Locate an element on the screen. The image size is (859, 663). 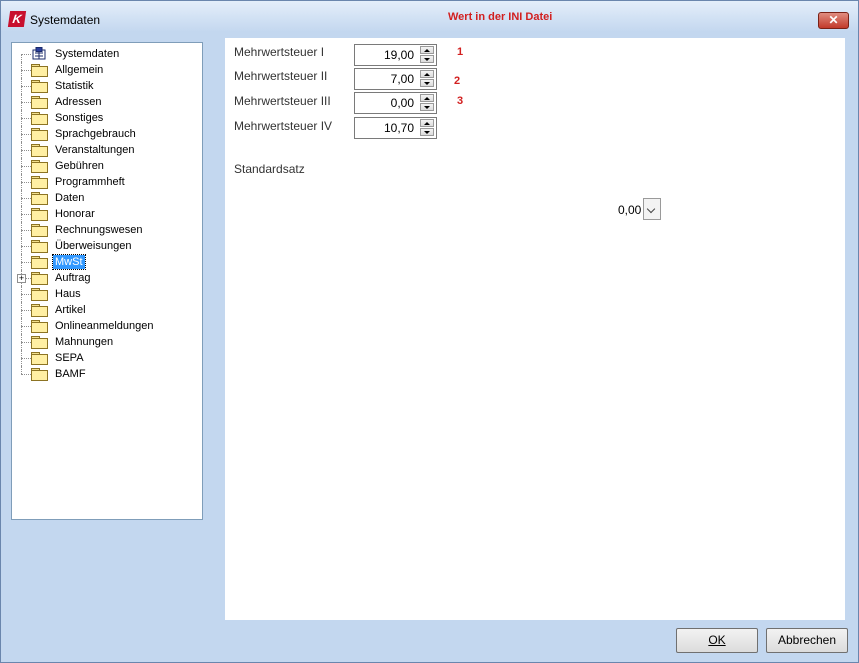
tree-item: Artikel is located at coordinates (107, 310).